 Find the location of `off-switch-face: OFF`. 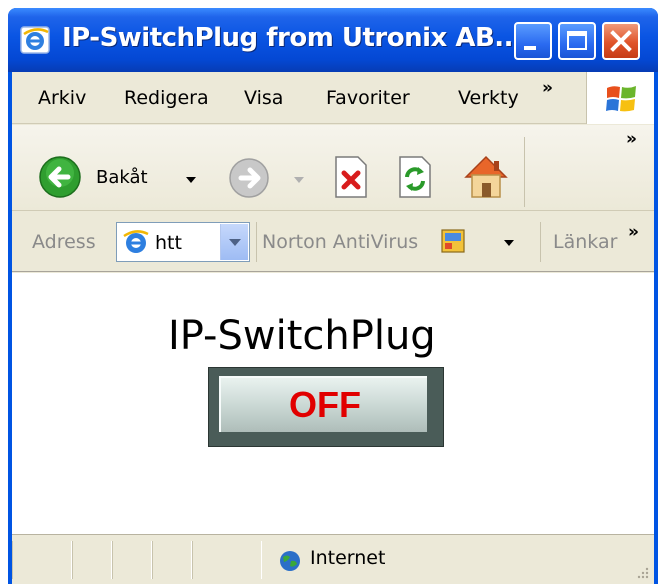

off-switch-face: OFF is located at coordinates (323, 404).